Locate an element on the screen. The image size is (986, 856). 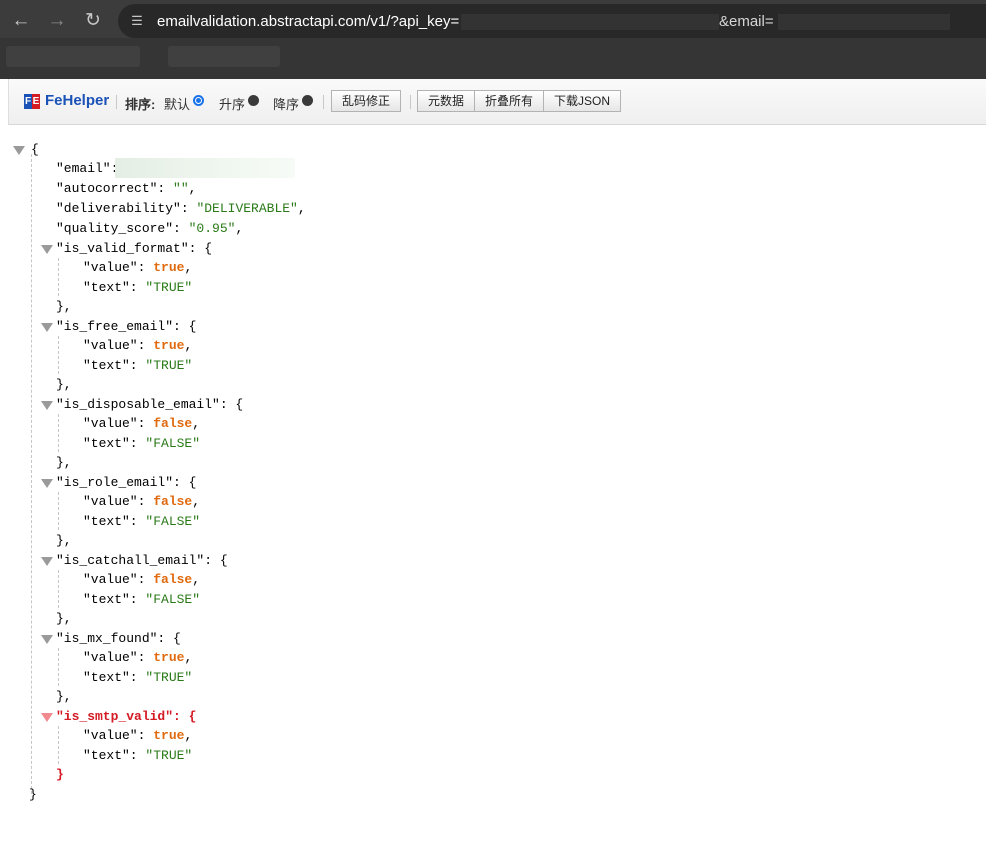
sort-asc-label: 升序 is located at coordinates (232, 103).